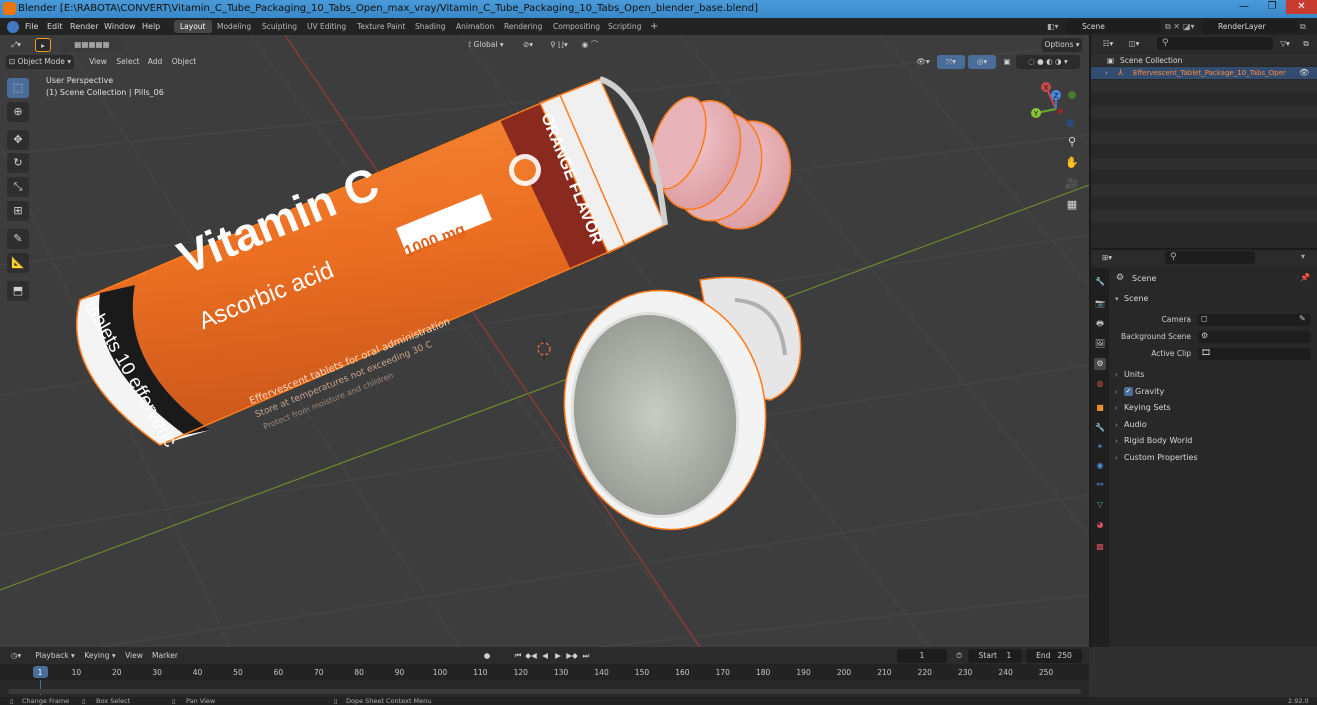  Describe the element at coordinates (1135, 424) in the screenshot. I see `panel-audio: Audio` at that location.